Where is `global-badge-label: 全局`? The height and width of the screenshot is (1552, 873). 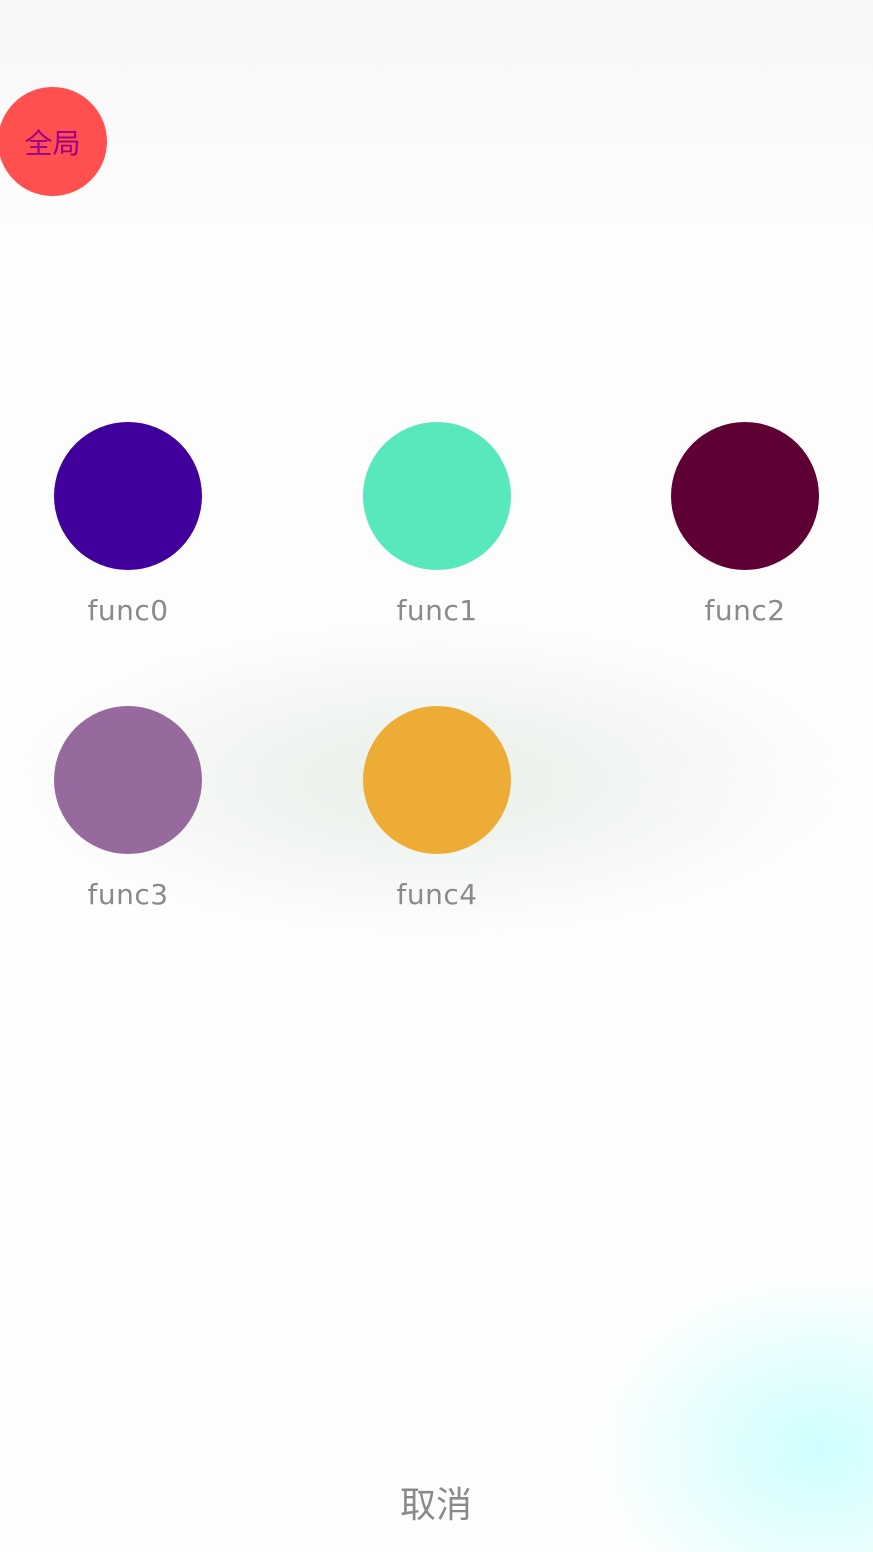
global-badge-label: 全局 is located at coordinates (52, 143).